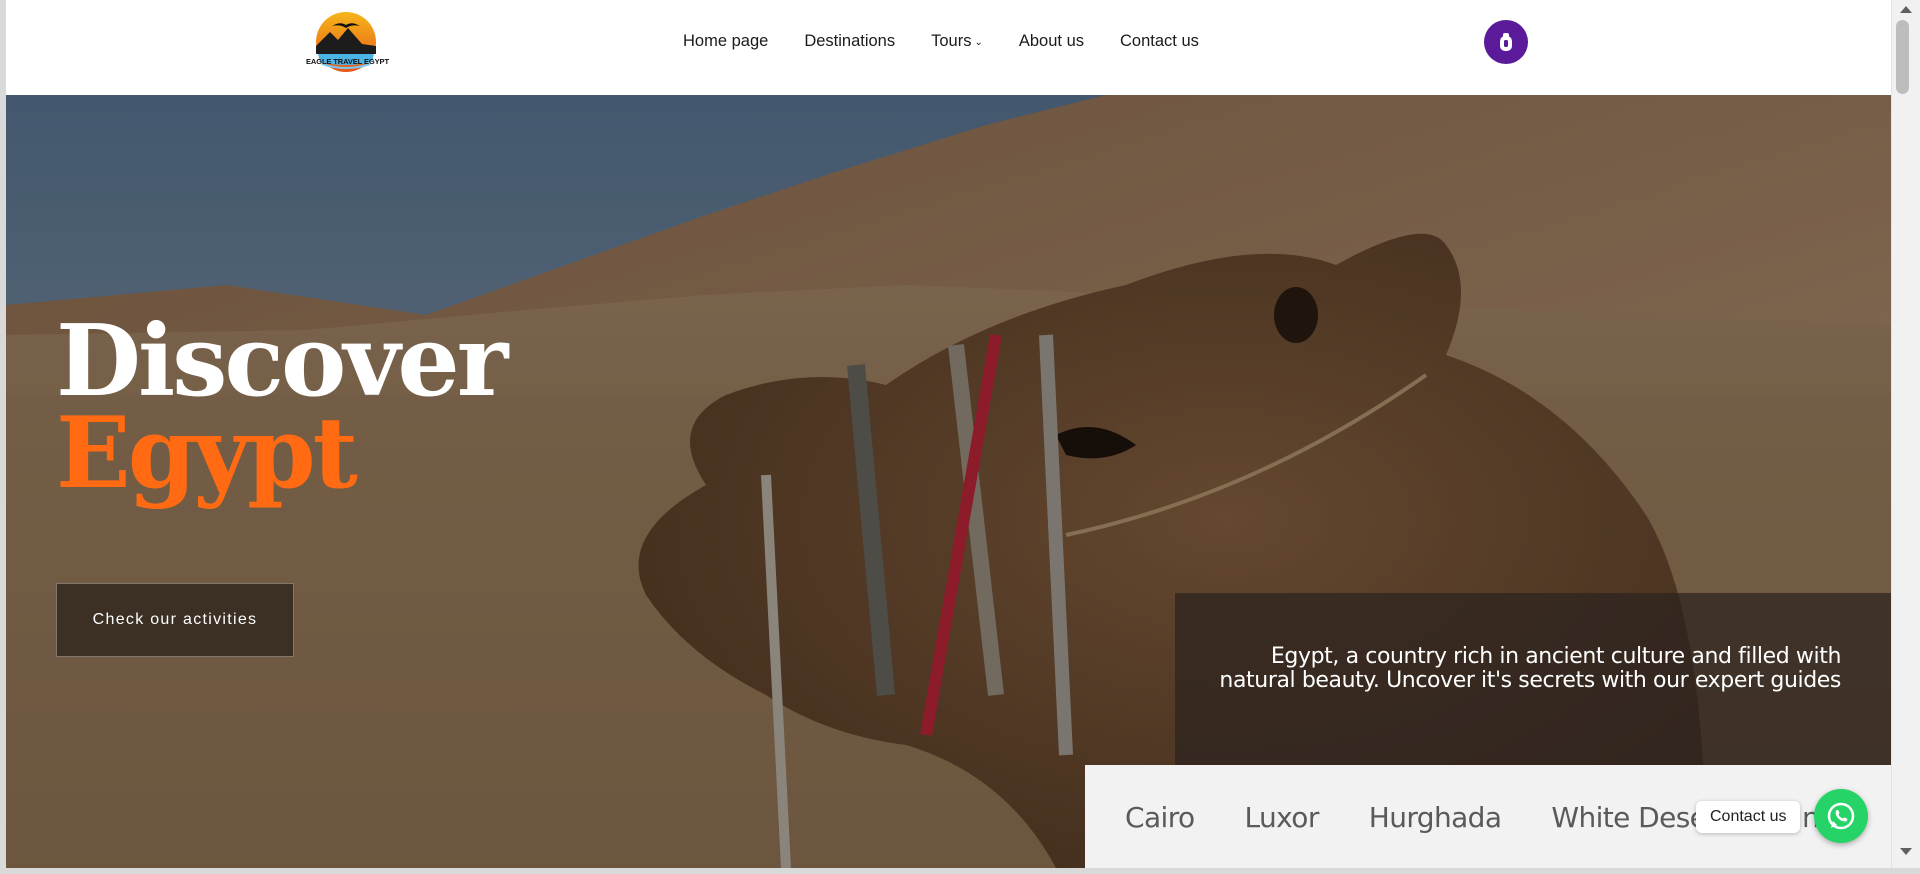 Image resolution: width=1920 pixels, height=874 pixels. Describe the element at coordinates (1435, 817) in the screenshot. I see `destination-hurghada: Hurghada` at that location.